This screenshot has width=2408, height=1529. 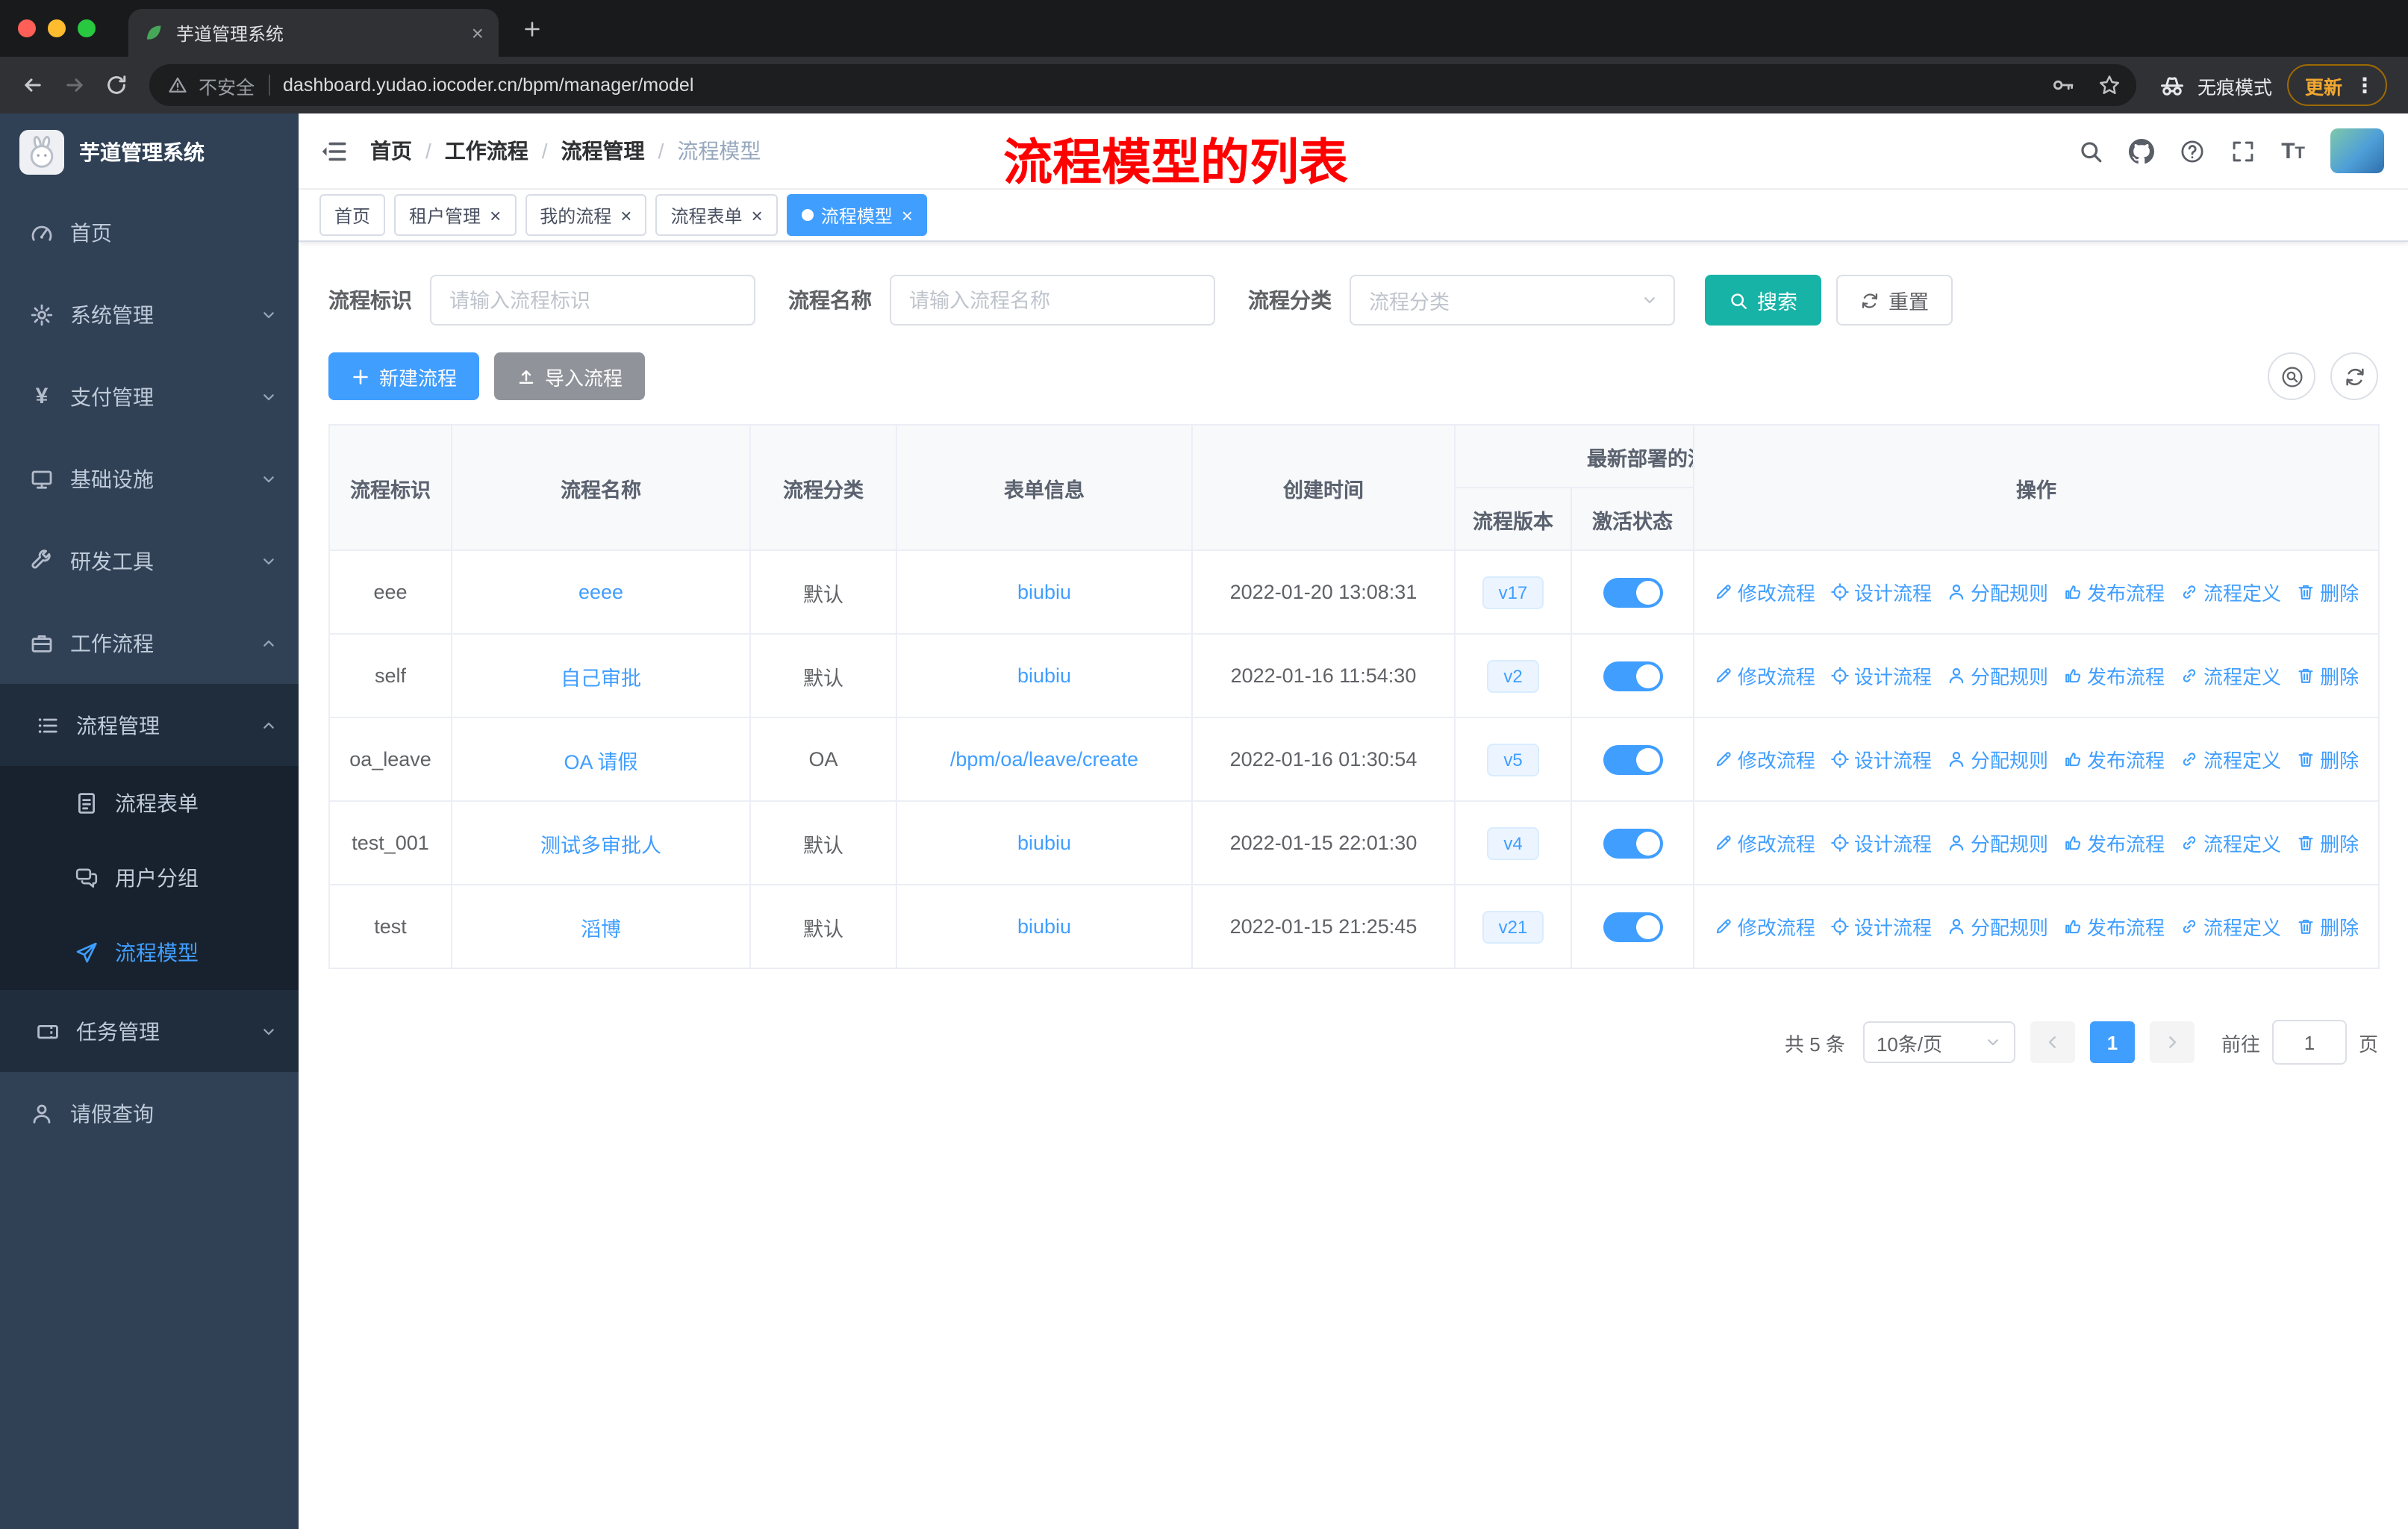 I want to click on sidebar-item-process-form: 流程表单, so click(x=149, y=803).